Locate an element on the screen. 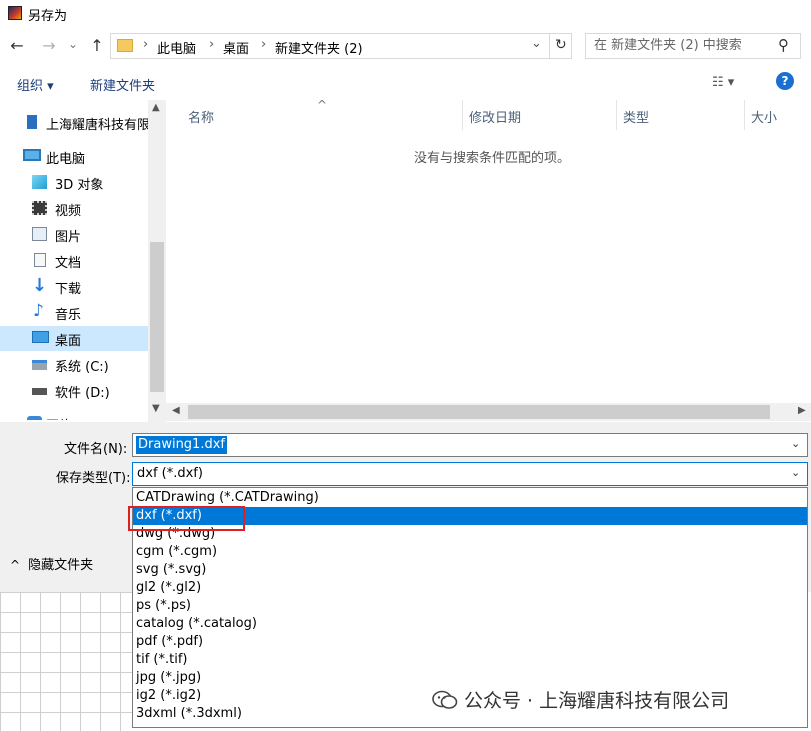 This screenshot has height=731, width=811. picture-icon is located at coordinates (39, 234).